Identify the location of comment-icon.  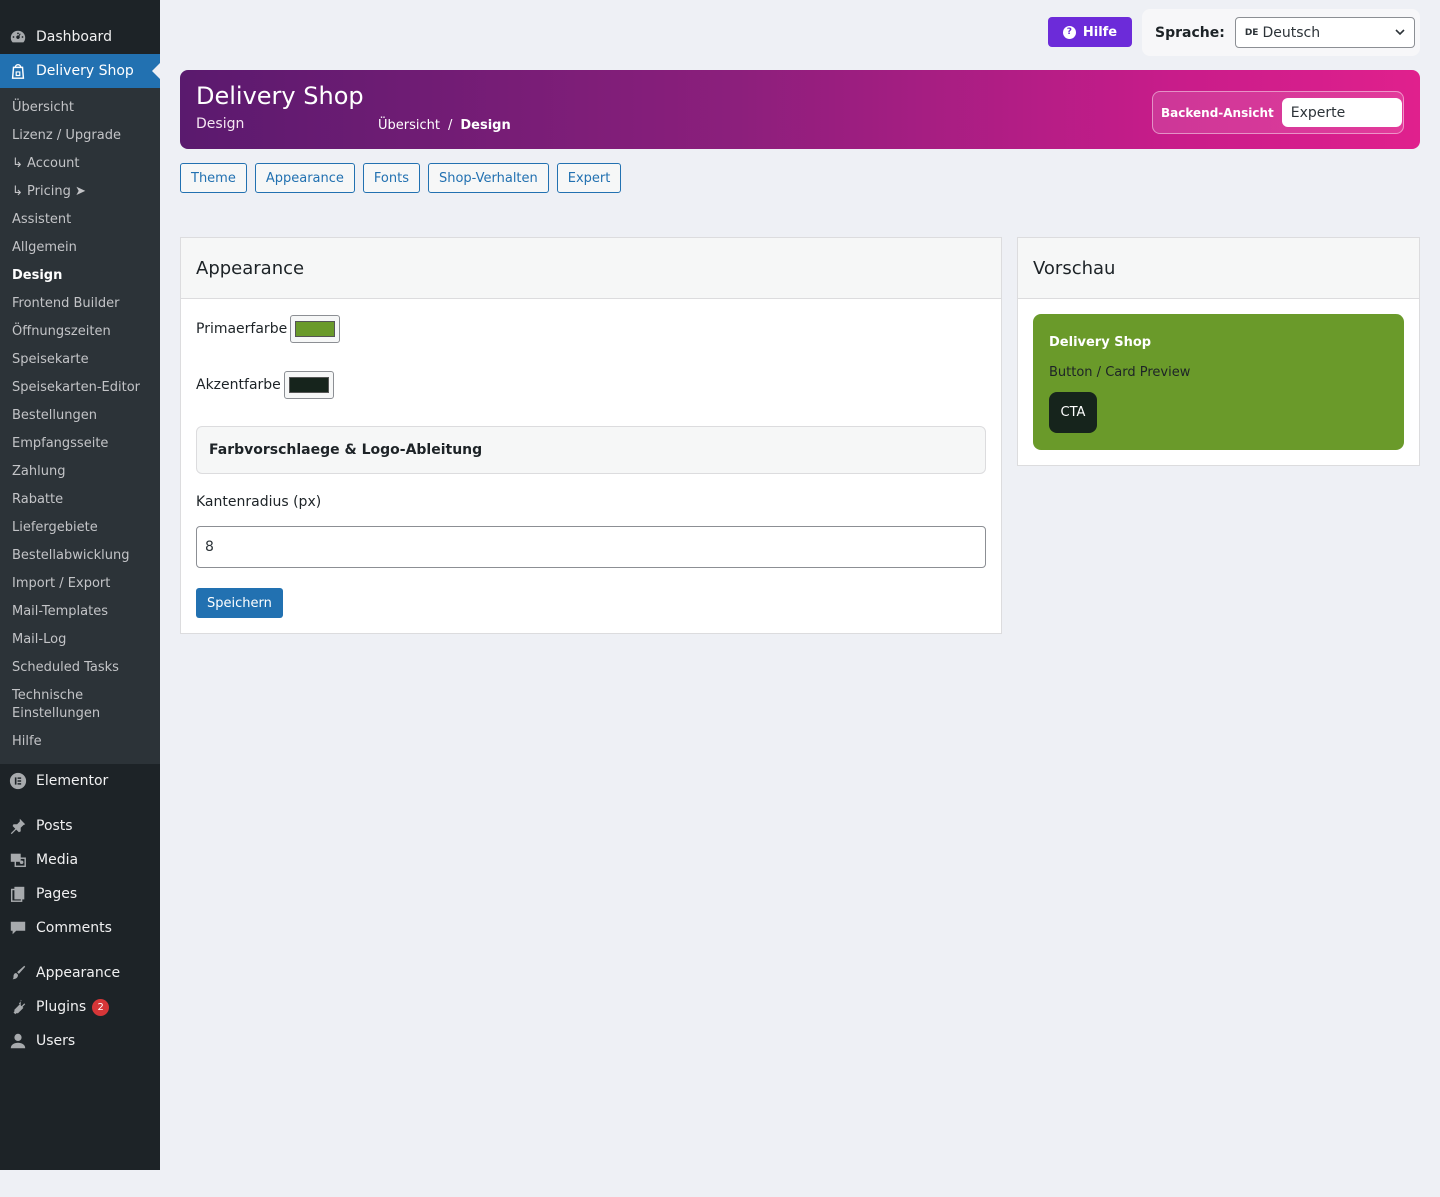
(18, 928).